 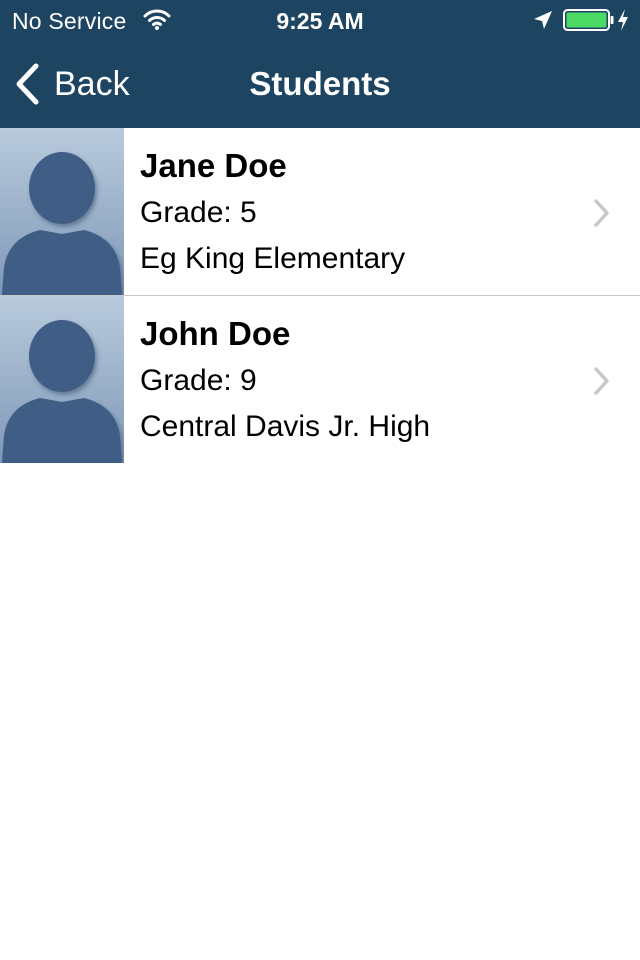 What do you see at coordinates (213, 165) in the screenshot?
I see `student-name: Jane Doe` at bounding box center [213, 165].